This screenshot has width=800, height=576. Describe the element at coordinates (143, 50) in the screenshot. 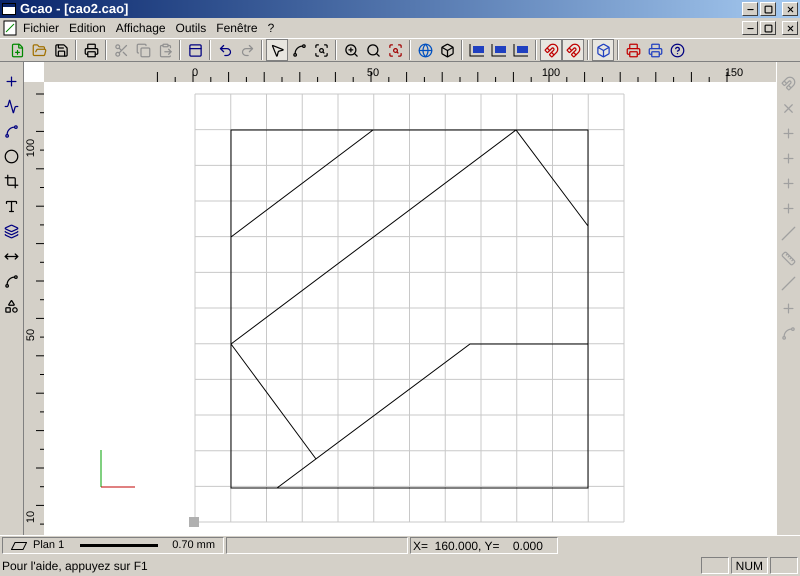

I see `copy-icon` at that location.